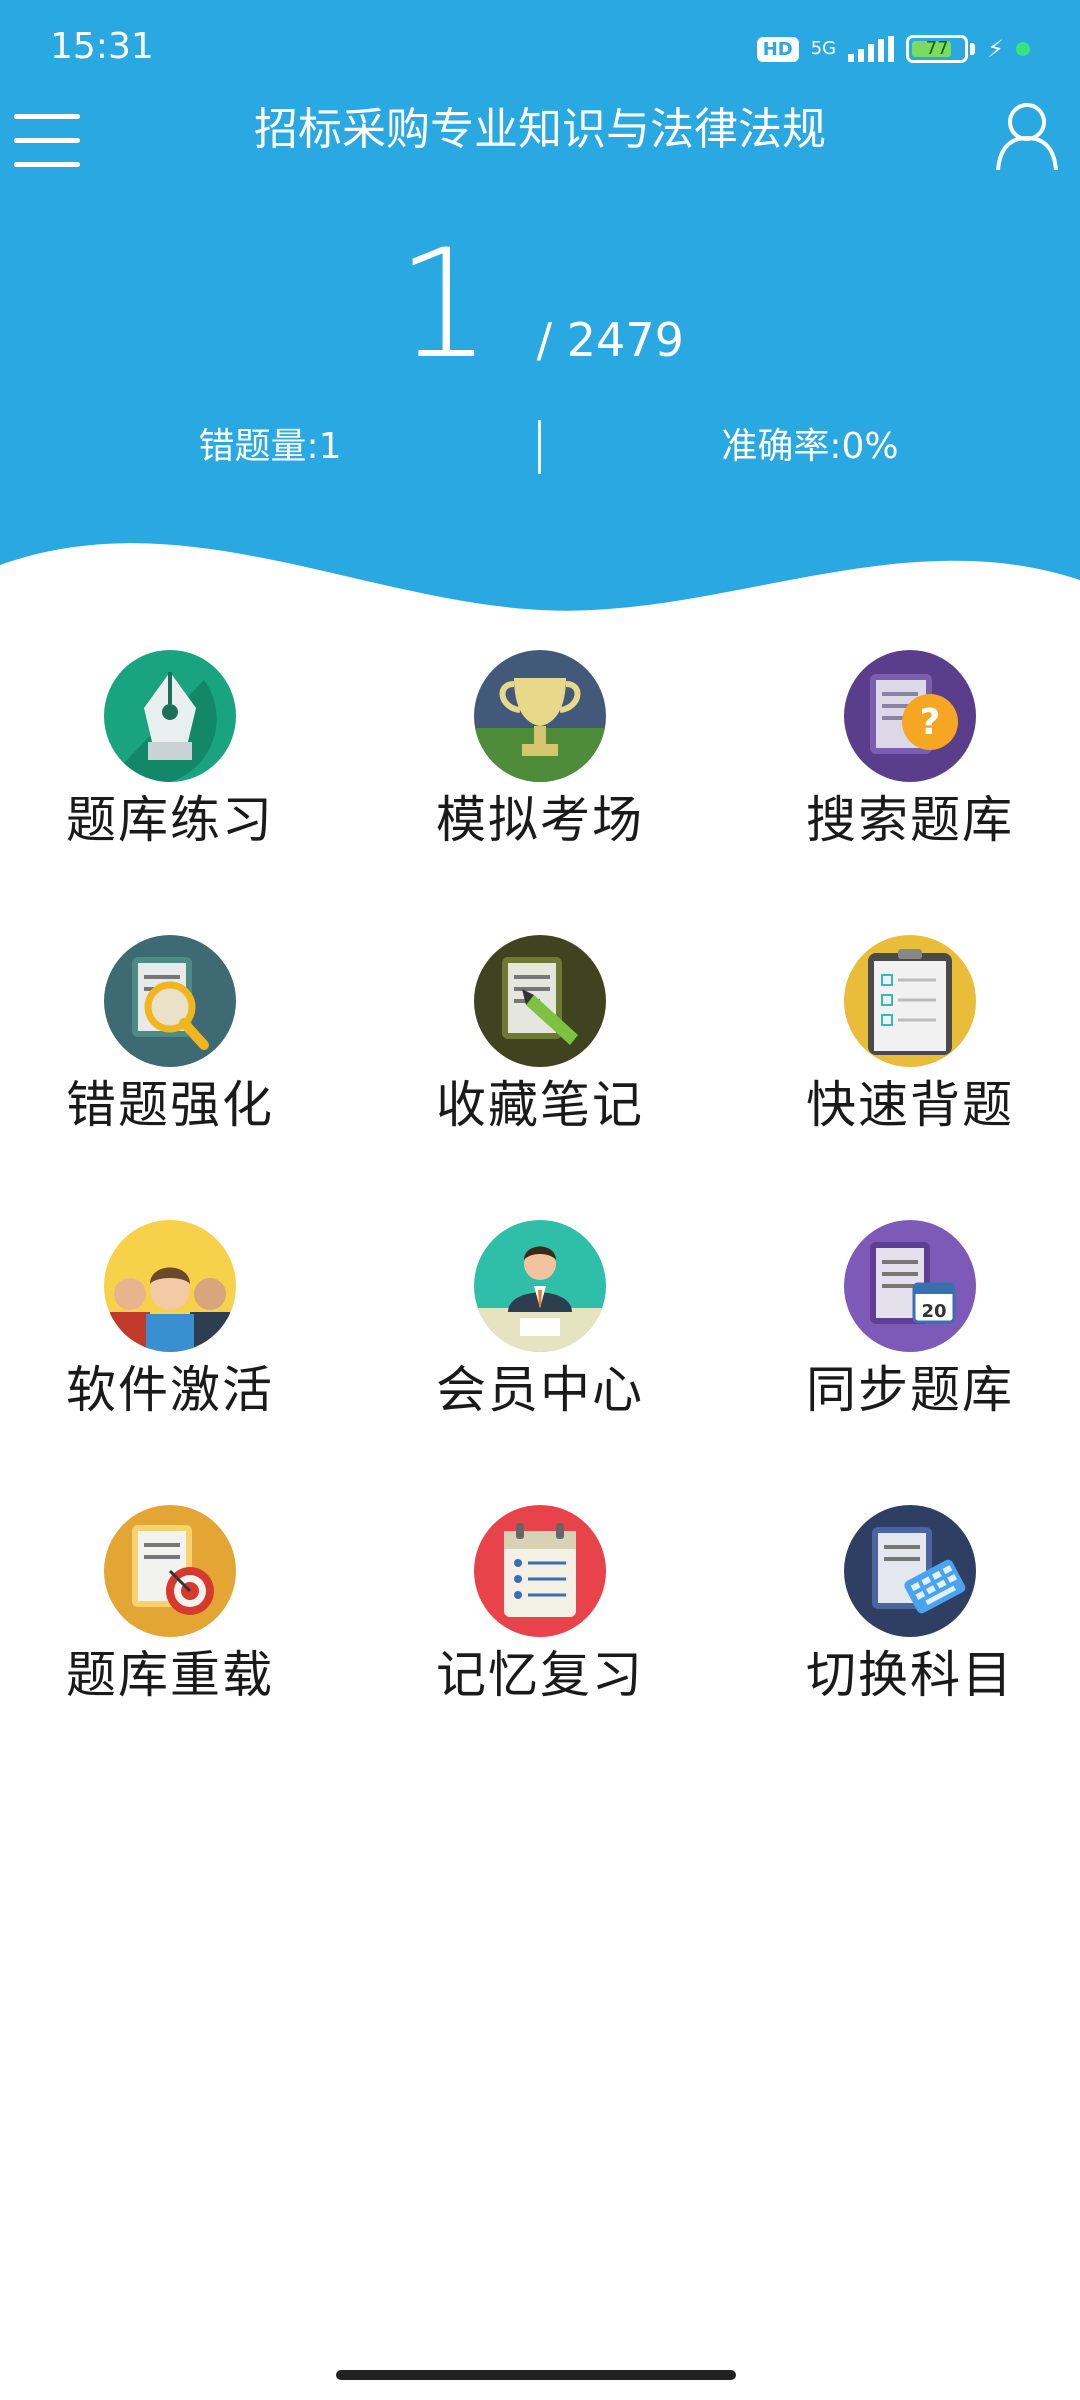  What do you see at coordinates (170, 1286) in the screenshot?
I see `group-people-icon` at bounding box center [170, 1286].